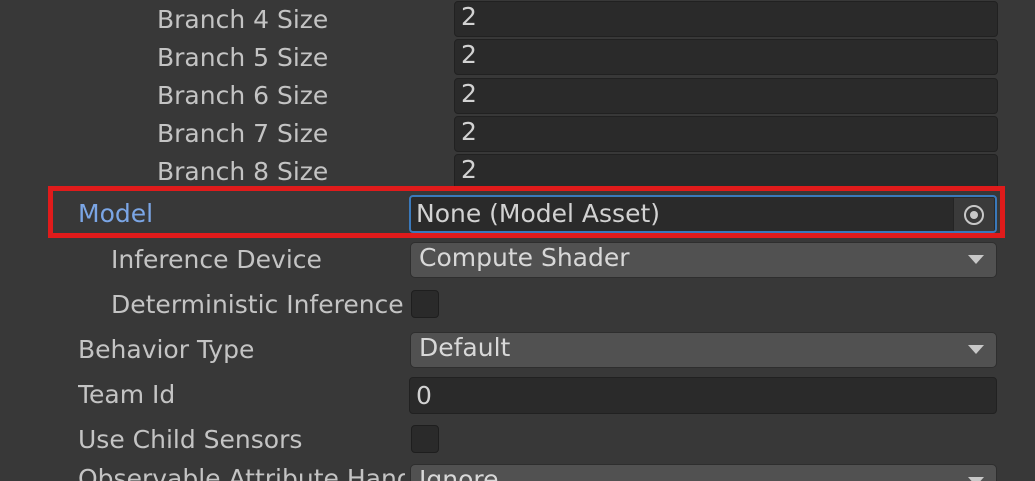 This screenshot has height=481, width=1035. Describe the element at coordinates (703, 350) in the screenshot. I see `behavior-type-dropdown: Default` at that location.